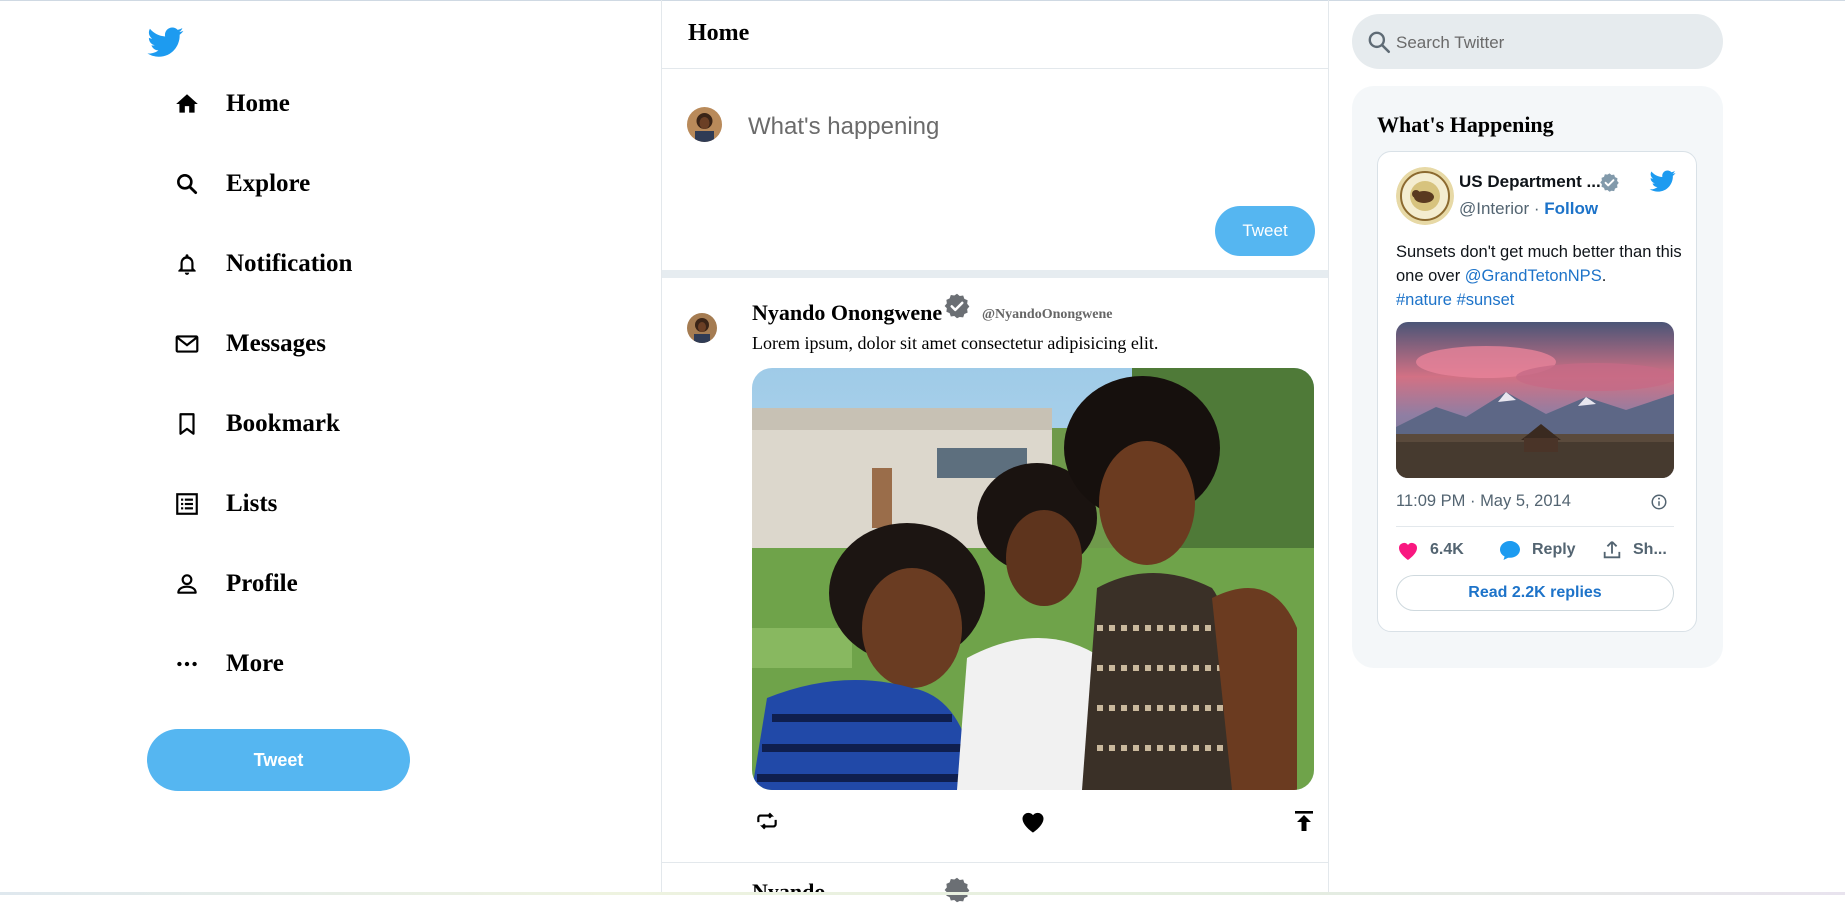  Describe the element at coordinates (255, 663) in the screenshot. I see `sidebar-item-label: More` at that location.